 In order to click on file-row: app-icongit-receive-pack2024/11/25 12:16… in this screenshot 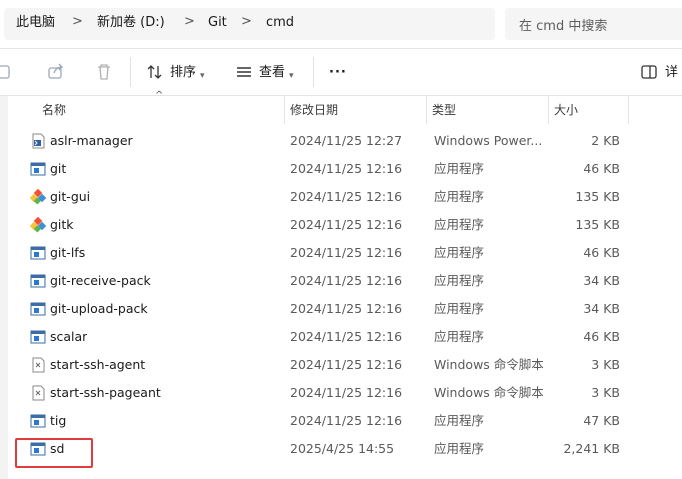, I will do `click(352, 281)`.